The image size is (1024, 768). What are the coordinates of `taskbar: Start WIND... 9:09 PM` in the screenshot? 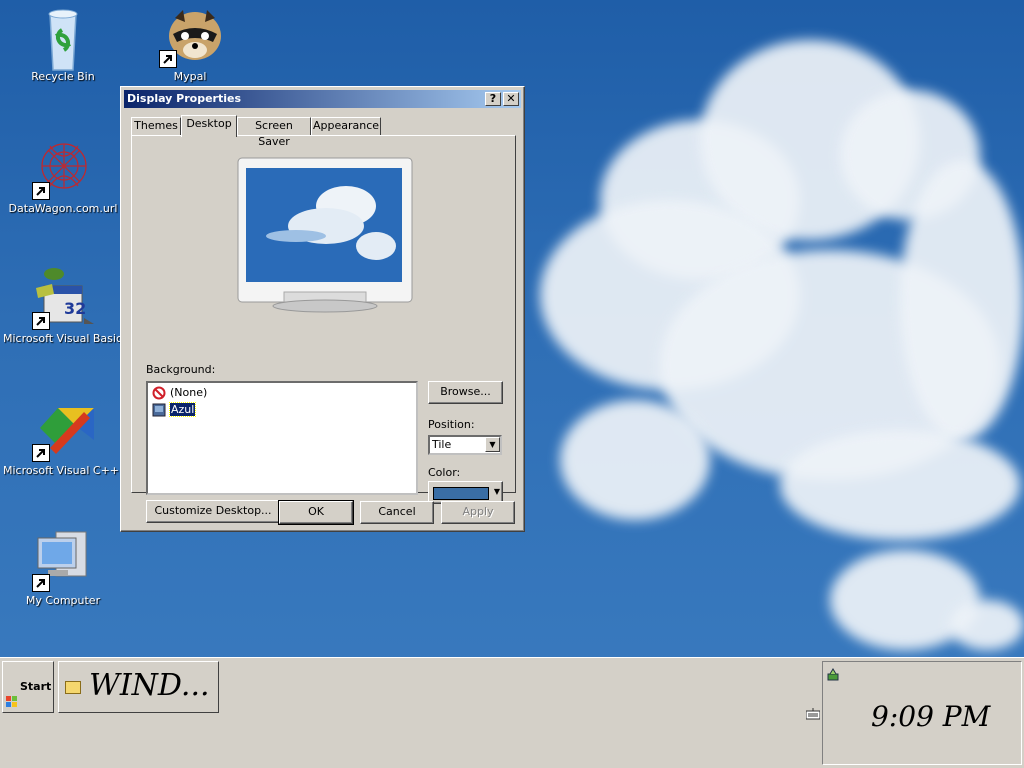 It's located at (512, 712).